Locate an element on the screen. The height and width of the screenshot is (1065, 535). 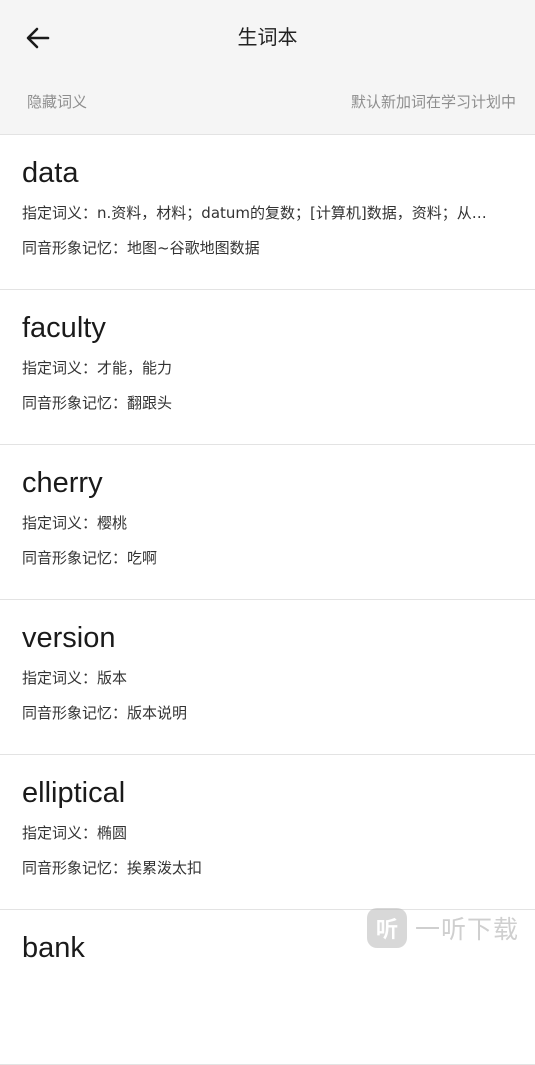
word-text: data is located at coordinates (50, 173).